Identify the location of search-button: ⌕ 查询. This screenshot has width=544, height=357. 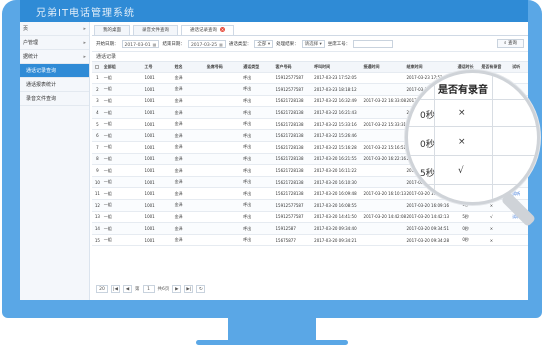
(510, 43).